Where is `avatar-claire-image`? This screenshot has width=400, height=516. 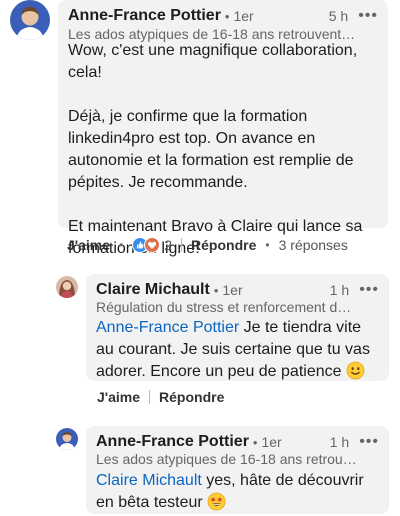
avatar-claire-image is located at coordinates (67, 287).